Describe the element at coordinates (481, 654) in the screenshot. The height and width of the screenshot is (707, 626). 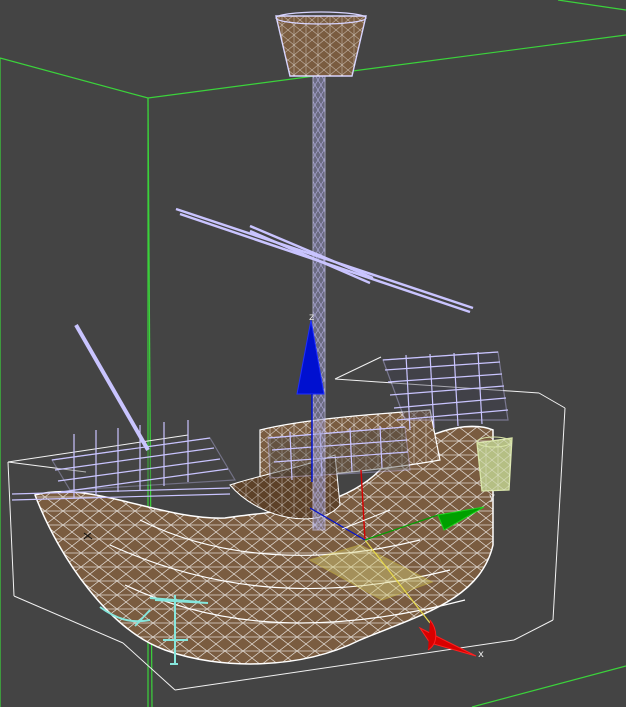
I see `x-axis-label: x` at that location.